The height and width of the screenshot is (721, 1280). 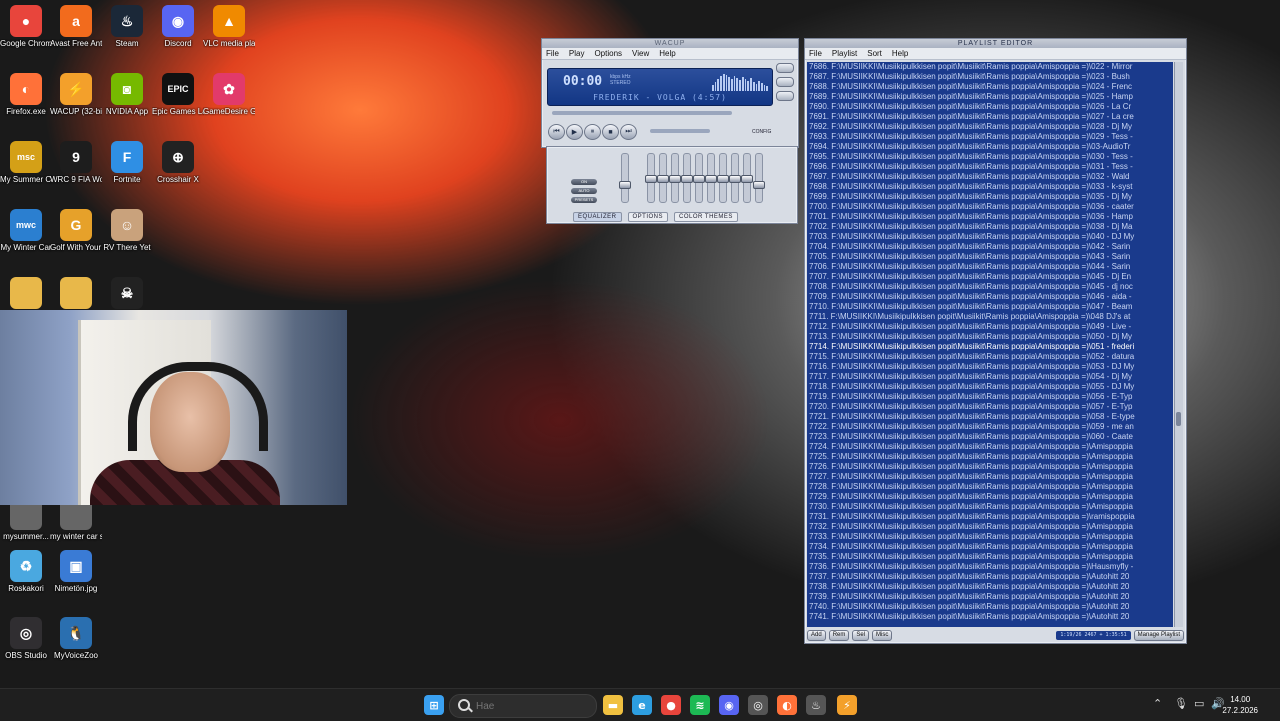 What do you see at coordinates (556, 132) in the screenshot?
I see `previous-button: ⏮` at bounding box center [556, 132].